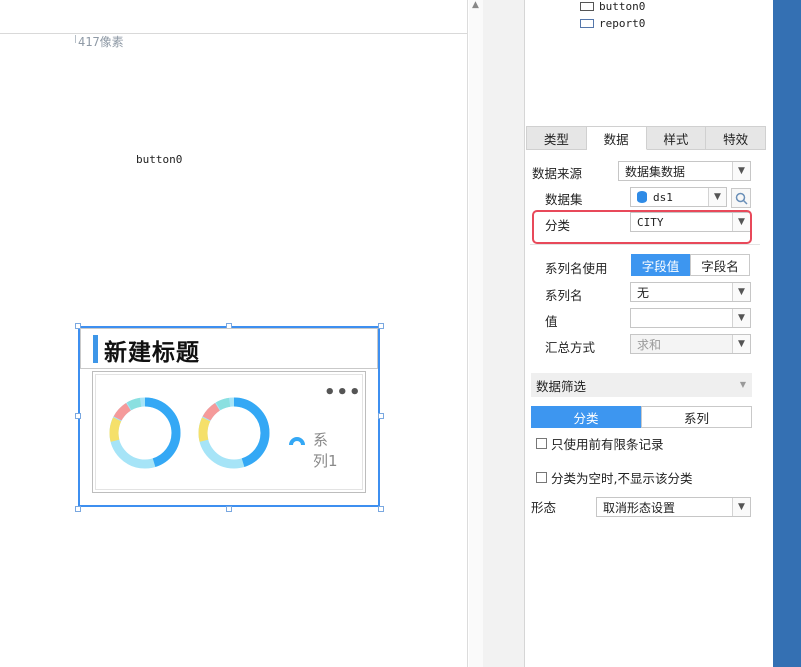 The width and height of the screenshot is (801, 667). What do you see at coordinates (696, 417) in the screenshot?
I see `filter-tab-series: 系列` at bounding box center [696, 417].